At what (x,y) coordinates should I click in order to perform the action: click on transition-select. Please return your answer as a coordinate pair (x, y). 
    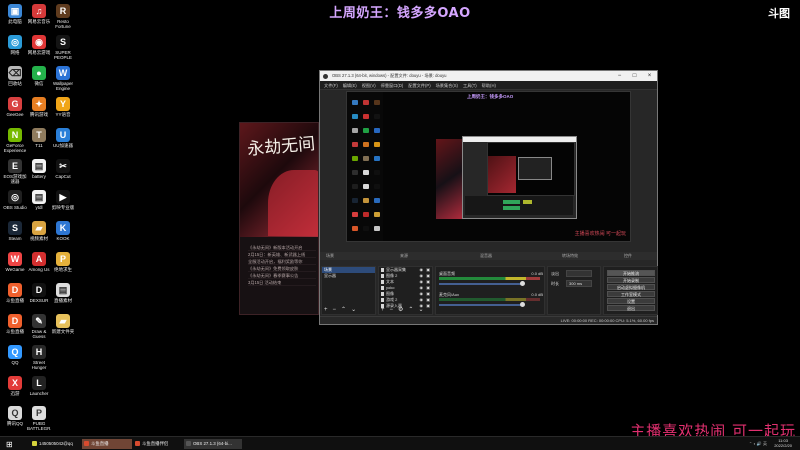
    Looking at the image, I should click on (579, 273).